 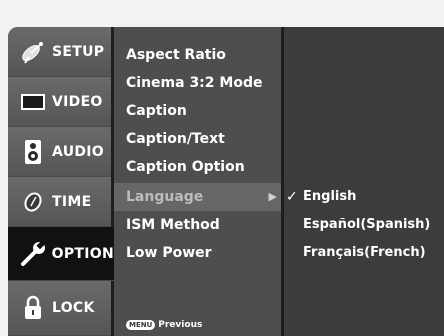 What do you see at coordinates (78, 51) in the screenshot?
I see `nav-item-label: SETUP` at bounding box center [78, 51].